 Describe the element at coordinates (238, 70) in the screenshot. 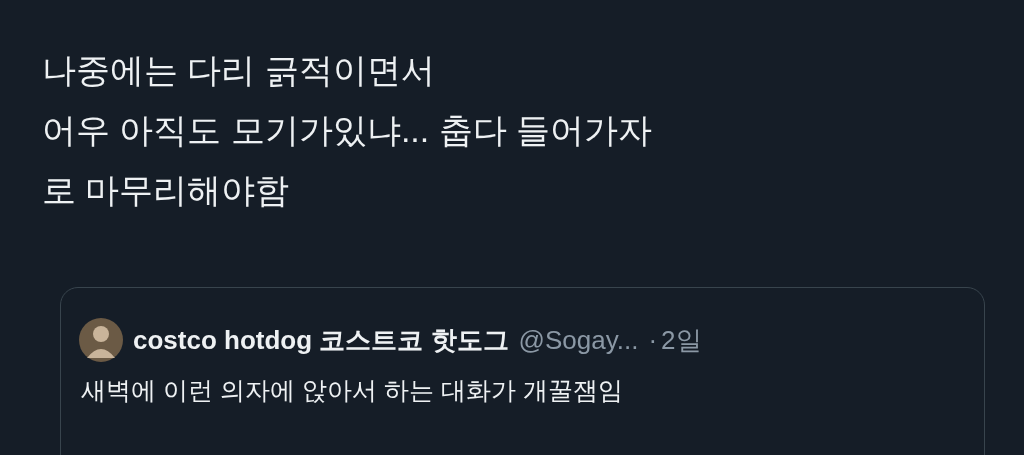

I see `tweet-text: 나중에는 다리 긁적이면서` at that location.